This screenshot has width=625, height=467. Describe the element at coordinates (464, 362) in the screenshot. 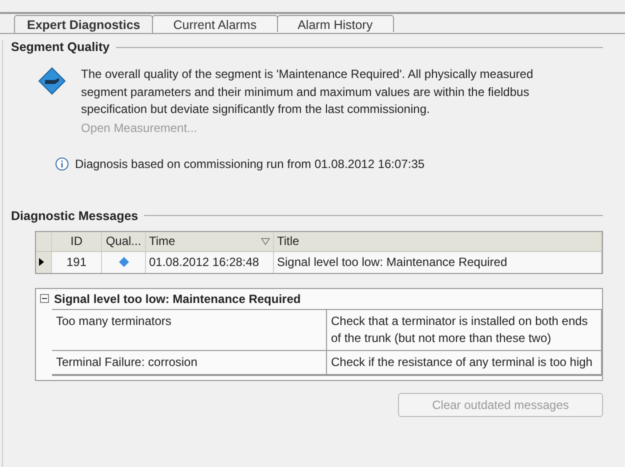

I see `table-cell: Check if the resistance of any terminal is too high` at that location.